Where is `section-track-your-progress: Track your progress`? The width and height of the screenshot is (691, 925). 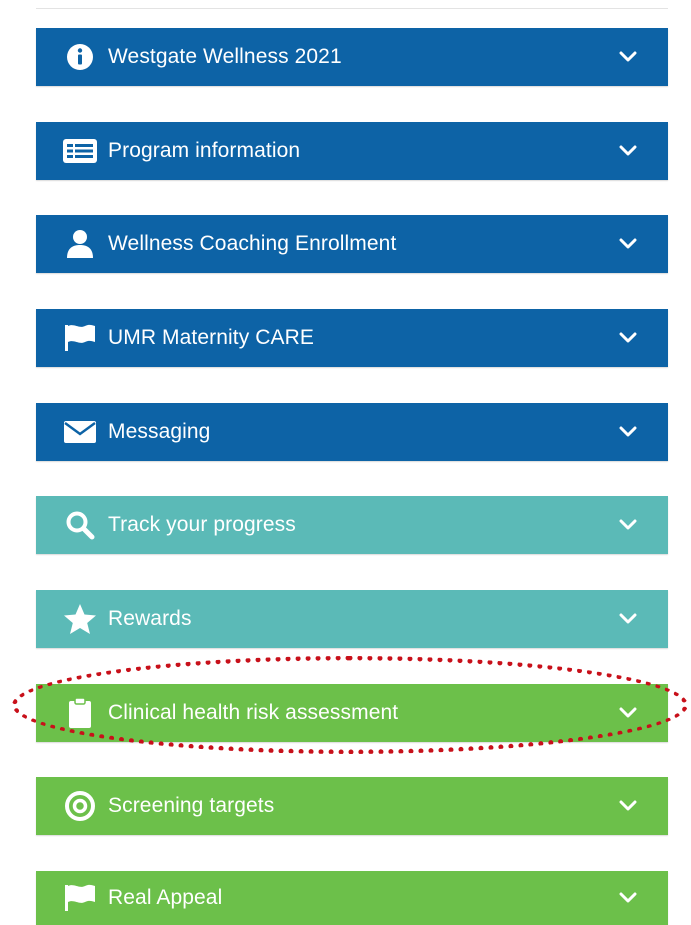 section-track-your-progress: Track your progress is located at coordinates (352, 525).